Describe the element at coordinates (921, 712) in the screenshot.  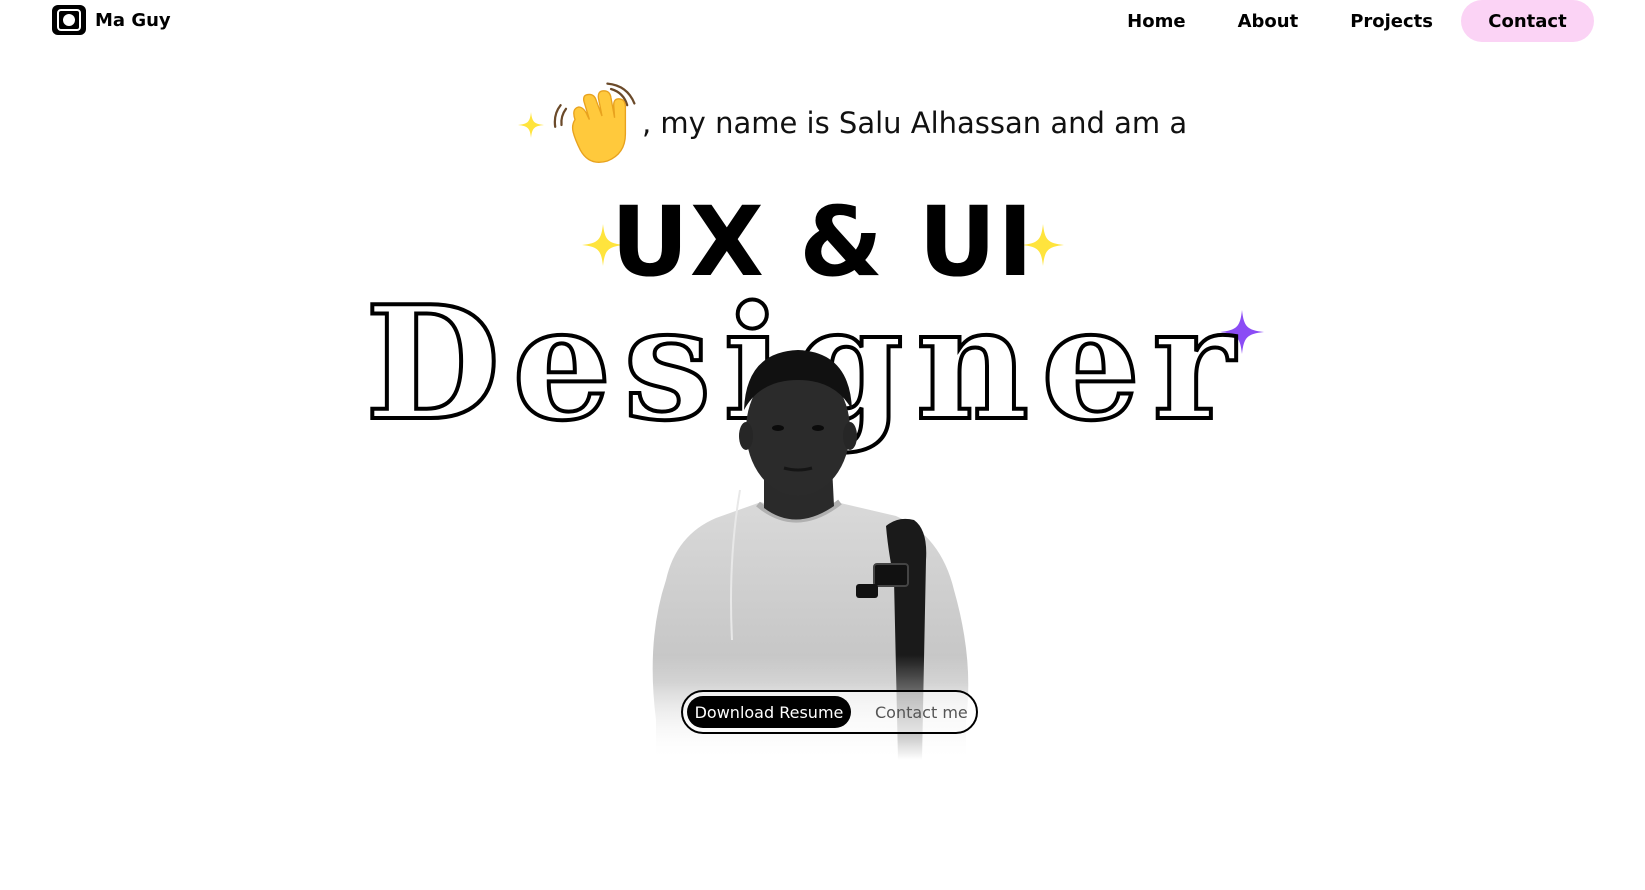
I see `contact-me-button: Contact me` at that location.